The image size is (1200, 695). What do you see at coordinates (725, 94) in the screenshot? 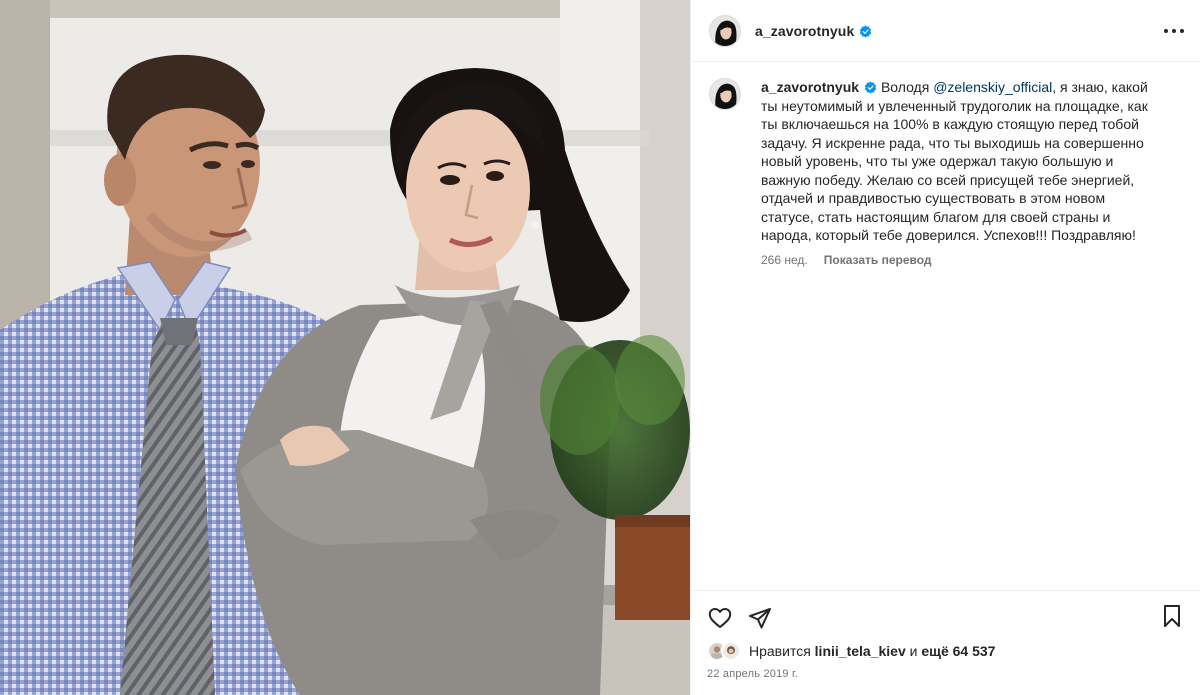
I see `caption-avatar` at bounding box center [725, 94].